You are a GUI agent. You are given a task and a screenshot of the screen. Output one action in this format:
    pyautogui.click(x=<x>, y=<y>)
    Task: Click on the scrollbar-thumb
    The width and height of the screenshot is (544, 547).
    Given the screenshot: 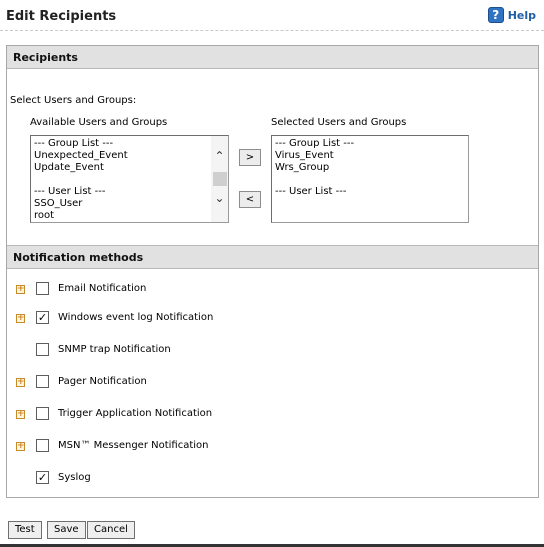 What is the action you would take?
    pyautogui.click(x=220, y=179)
    